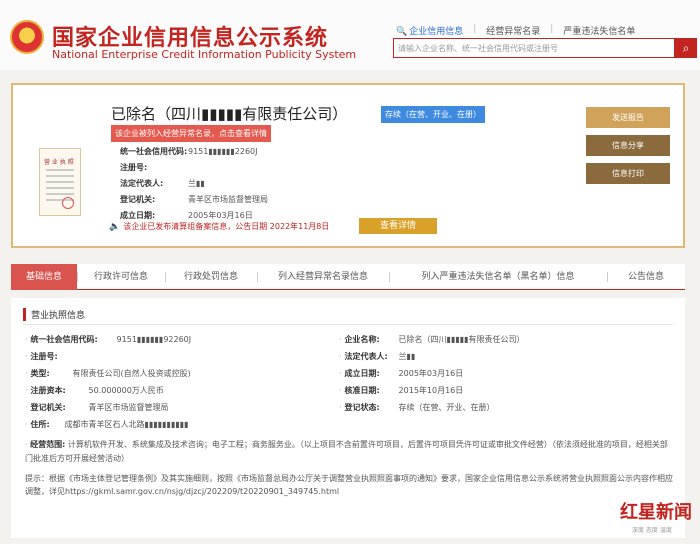 The width and height of the screenshot is (700, 544). What do you see at coordinates (628, 117) in the screenshot?
I see `send-report-button: 发送报告` at bounding box center [628, 117].